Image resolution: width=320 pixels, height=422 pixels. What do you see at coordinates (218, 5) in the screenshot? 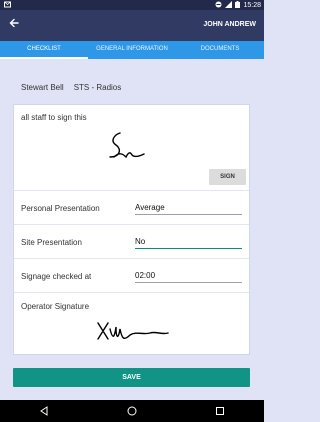
I see `dnd-icon` at bounding box center [218, 5].